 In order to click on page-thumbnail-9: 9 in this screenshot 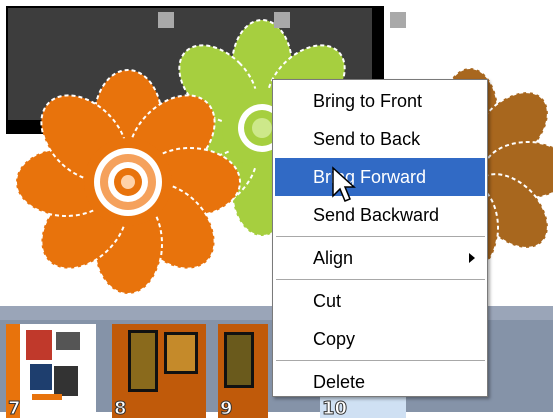, I will do `click(243, 371)`.